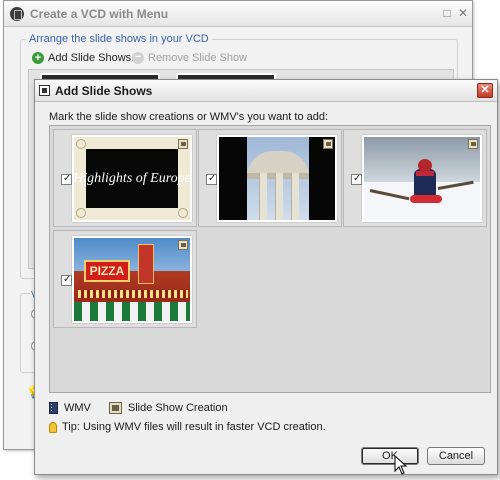  I want to click on maximize-icon: □, so click(447, 13).